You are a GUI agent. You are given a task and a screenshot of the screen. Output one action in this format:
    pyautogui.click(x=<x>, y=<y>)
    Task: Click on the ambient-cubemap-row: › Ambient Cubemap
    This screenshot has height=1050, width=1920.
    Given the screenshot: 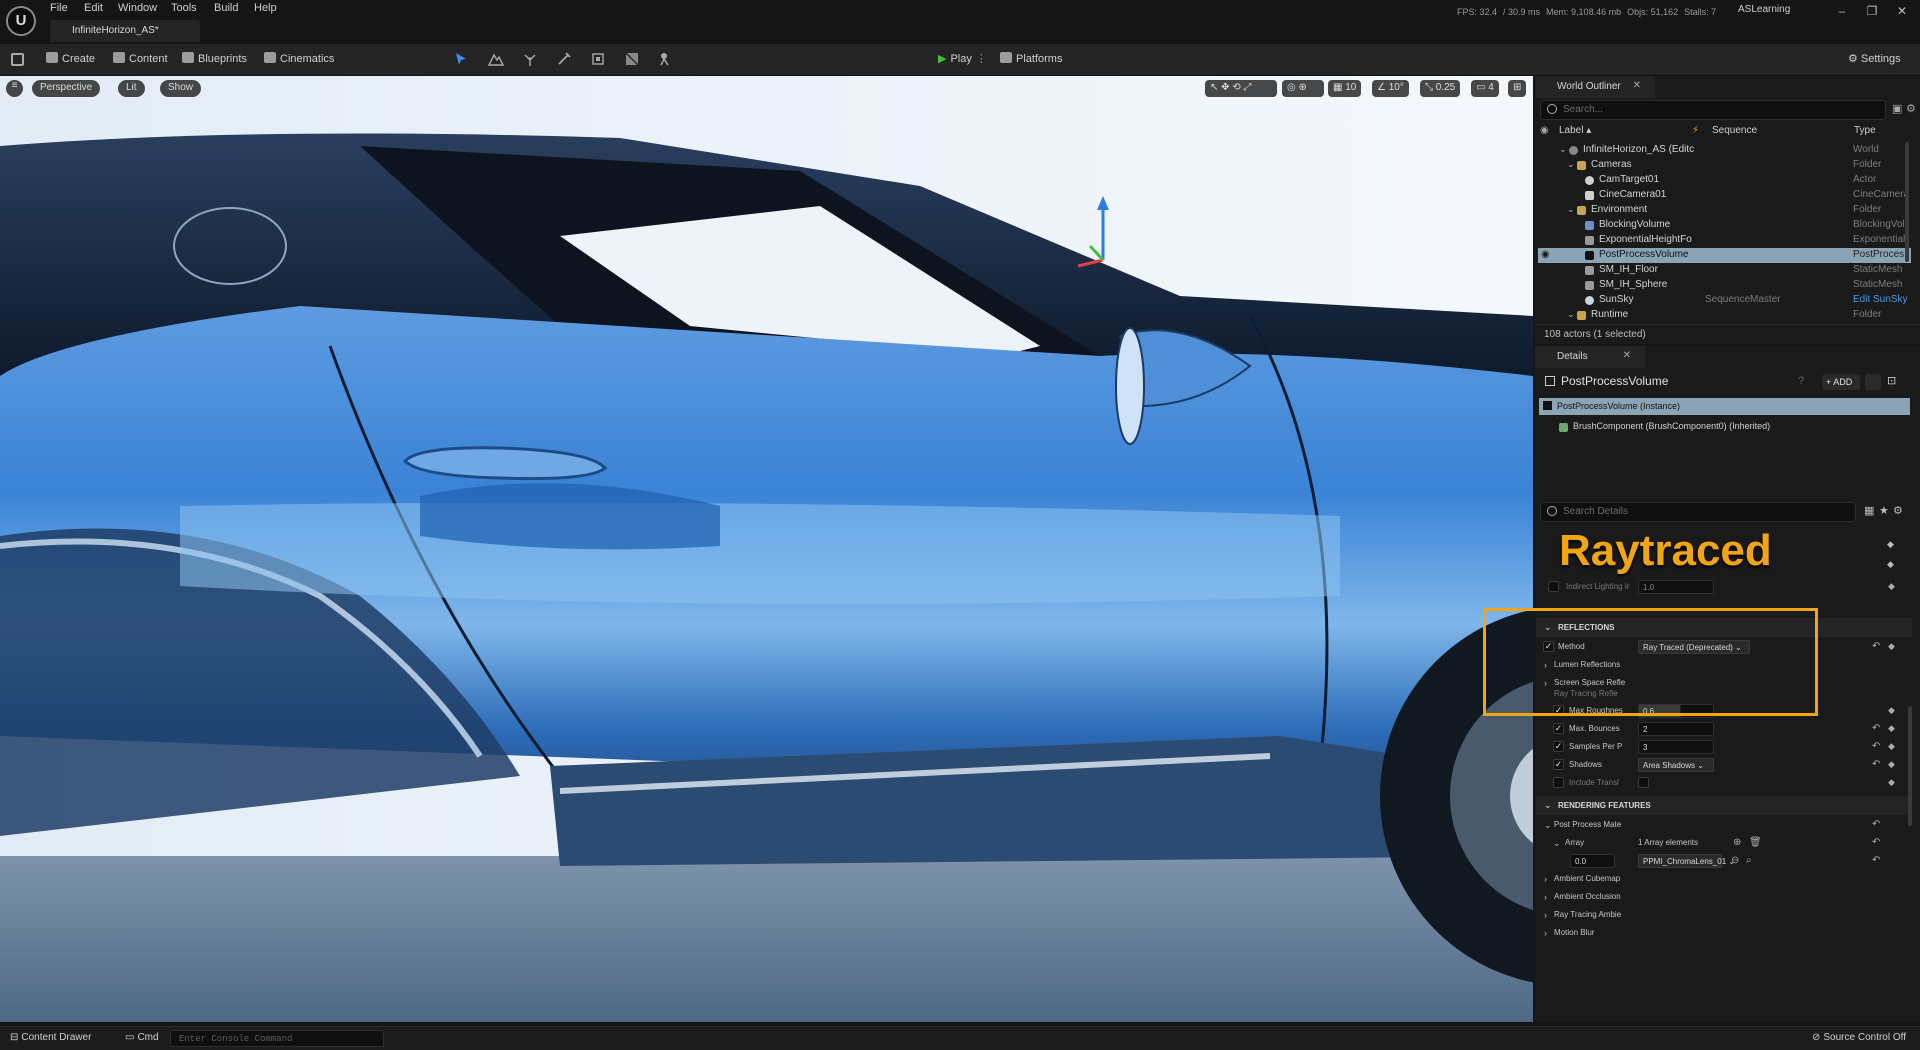 What is the action you would take?
    pyautogui.click(x=1724, y=879)
    